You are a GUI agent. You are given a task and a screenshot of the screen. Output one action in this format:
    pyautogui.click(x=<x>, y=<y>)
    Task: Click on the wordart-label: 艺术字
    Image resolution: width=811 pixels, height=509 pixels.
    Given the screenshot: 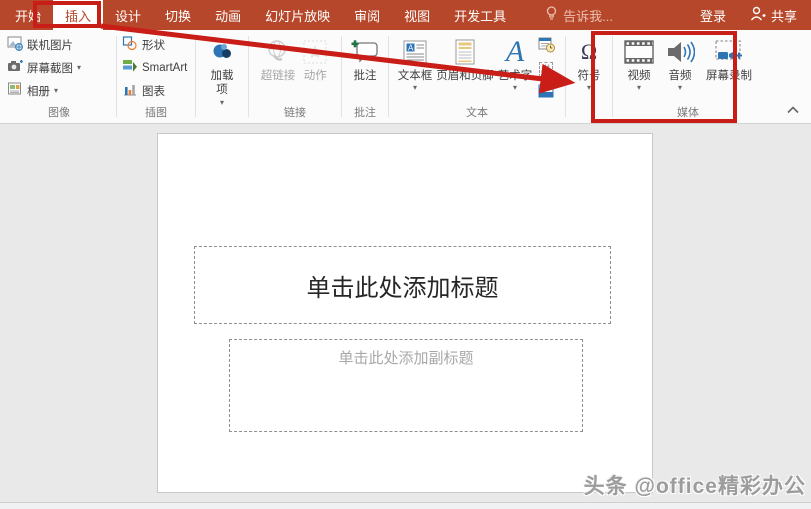 What is the action you would take?
    pyautogui.click(x=515, y=76)
    